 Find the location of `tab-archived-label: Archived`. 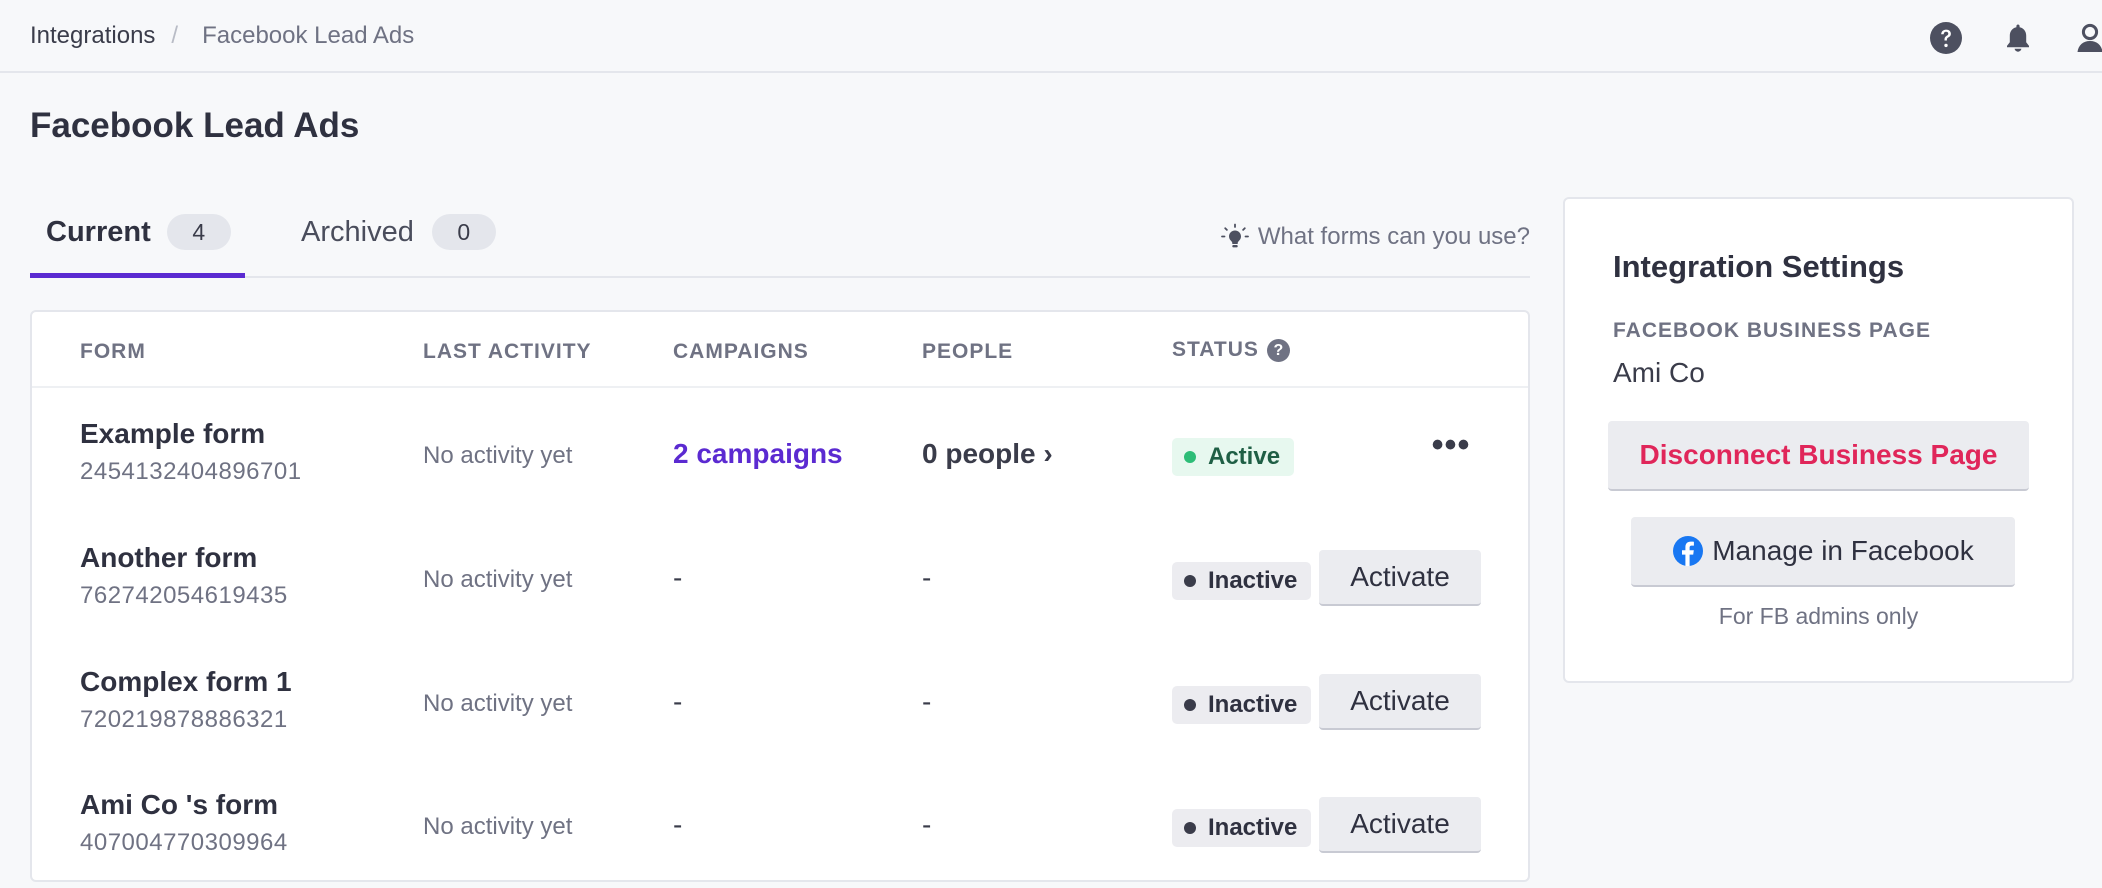

tab-archived-label: Archived is located at coordinates (357, 232).